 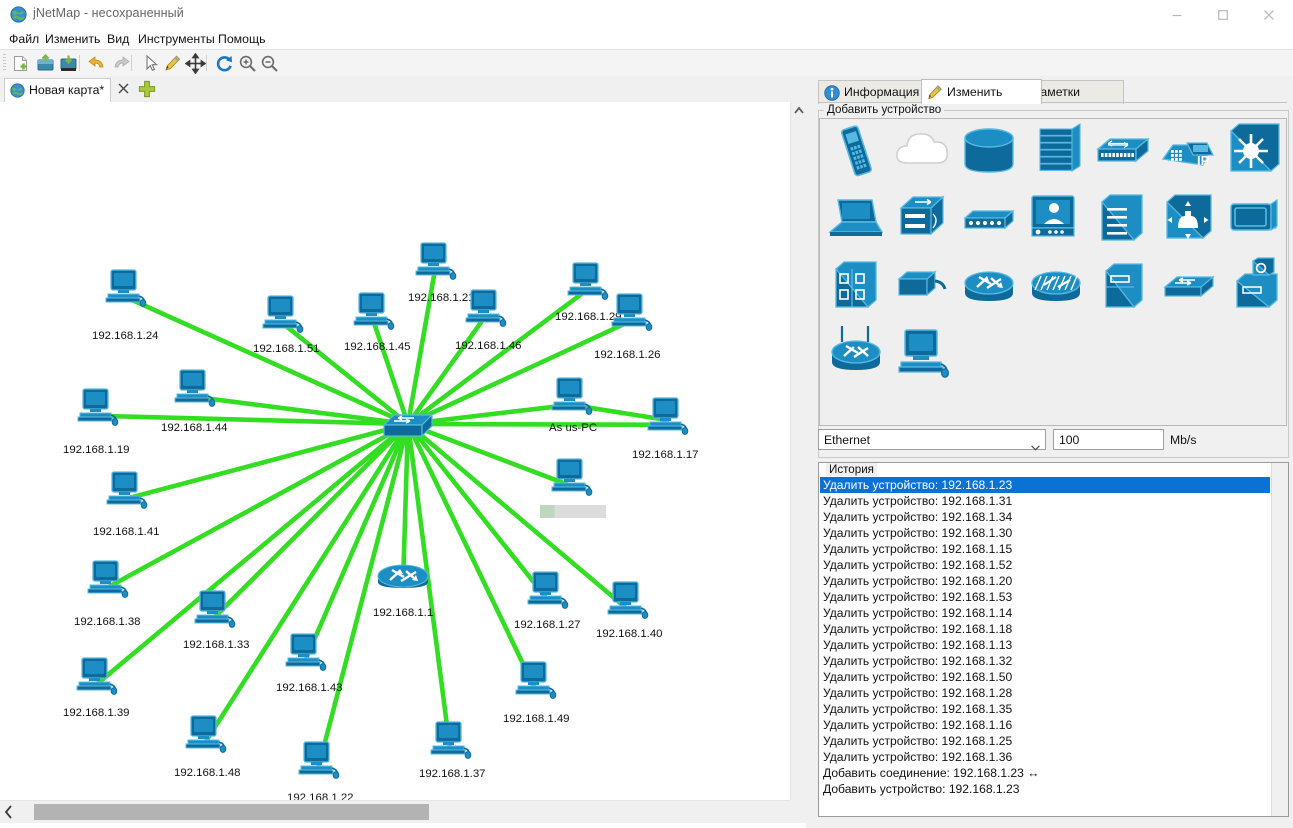 What do you see at coordinates (1056, 151) in the screenshot?
I see `firewall-icon` at bounding box center [1056, 151].